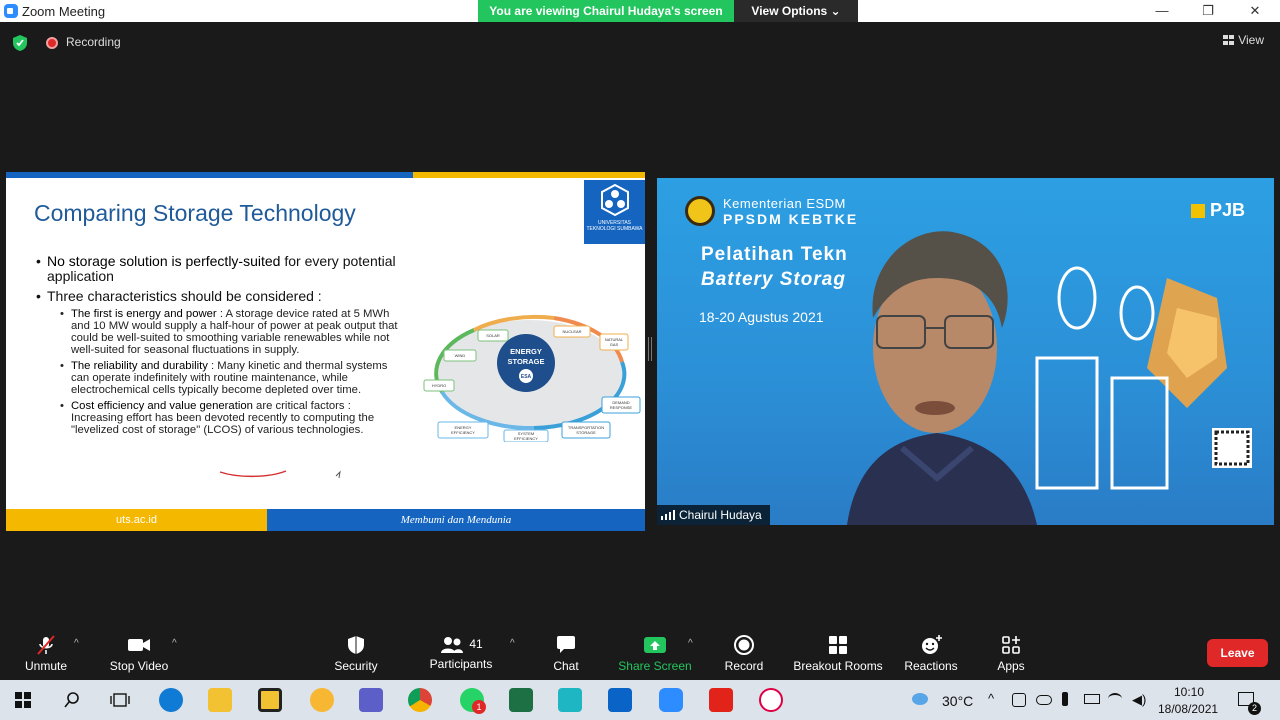  What do you see at coordinates (1065, 699) in the screenshot?
I see `usb-device-icon` at bounding box center [1065, 699].